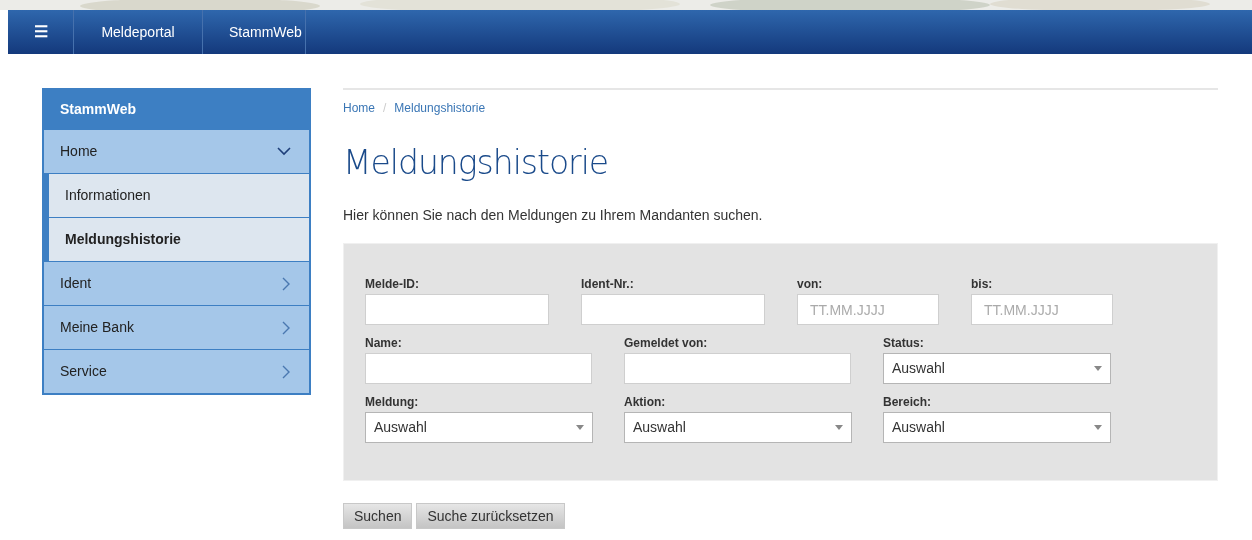 The height and width of the screenshot is (540, 1252). Describe the element at coordinates (176, 151) in the screenshot. I see `sidebar-item: Home` at that location.